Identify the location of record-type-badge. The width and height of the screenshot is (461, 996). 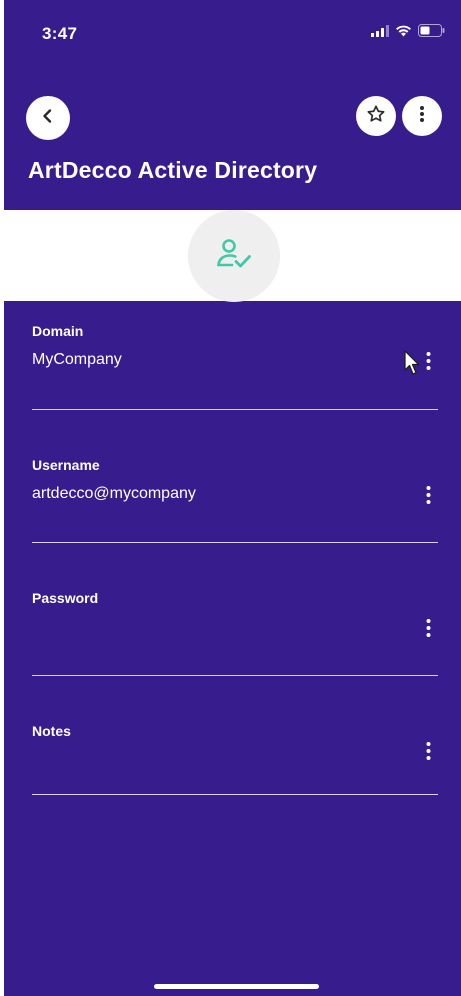
(234, 256).